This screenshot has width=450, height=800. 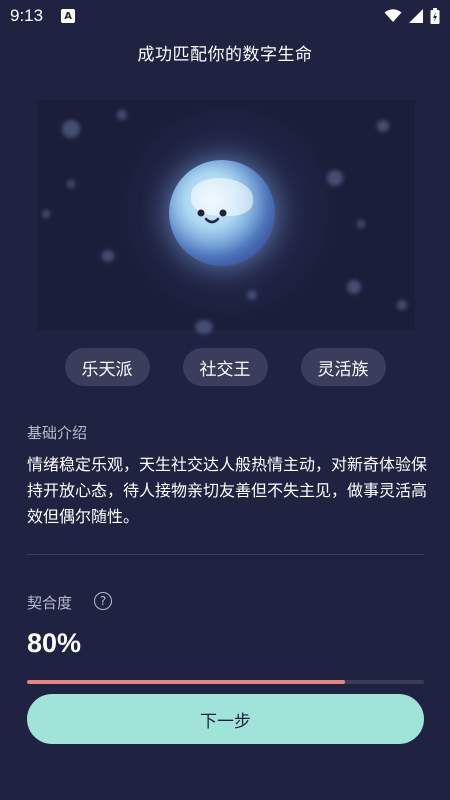 I want to click on tag-optimist: 乐天派, so click(x=107, y=367).